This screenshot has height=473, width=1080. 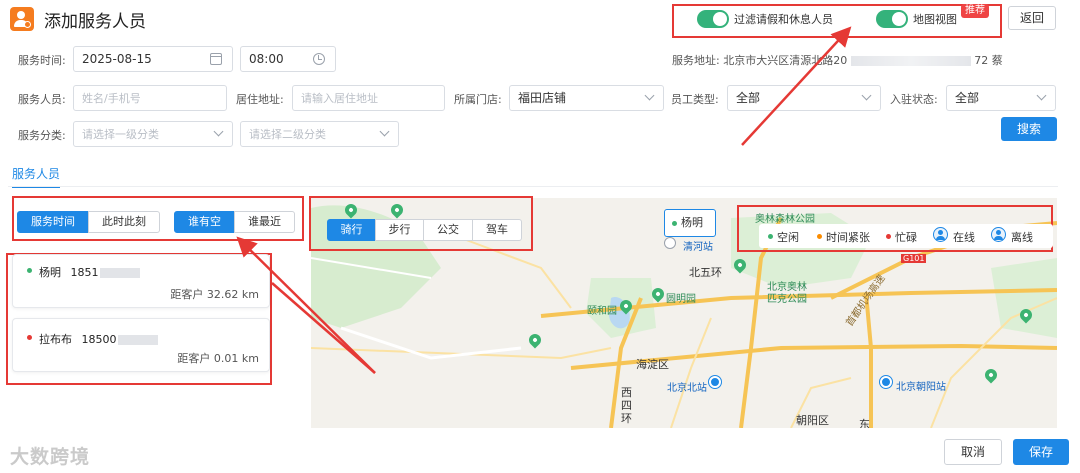 What do you see at coordinates (214, 294) in the screenshot?
I see `staff-distance: 距客户 32.62 km` at bounding box center [214, 294].